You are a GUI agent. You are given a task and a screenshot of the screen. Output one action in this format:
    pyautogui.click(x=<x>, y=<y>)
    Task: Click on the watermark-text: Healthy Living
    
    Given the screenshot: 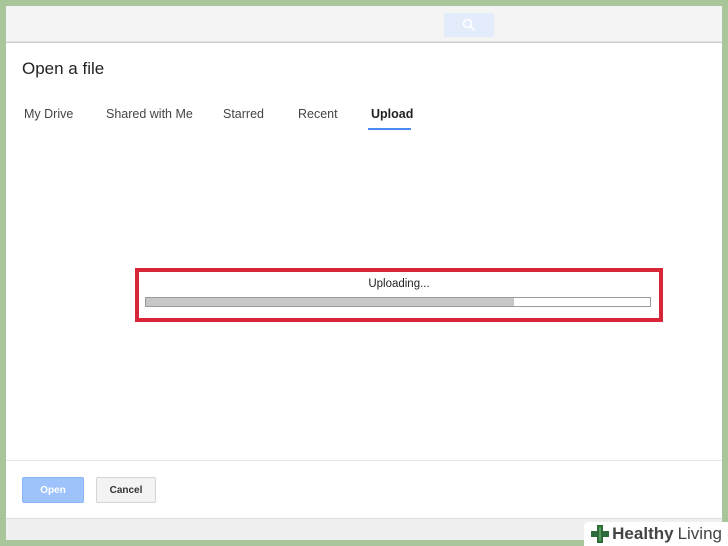 What is the action you would take?
    pyautogui.click(x=667, y=534)
    